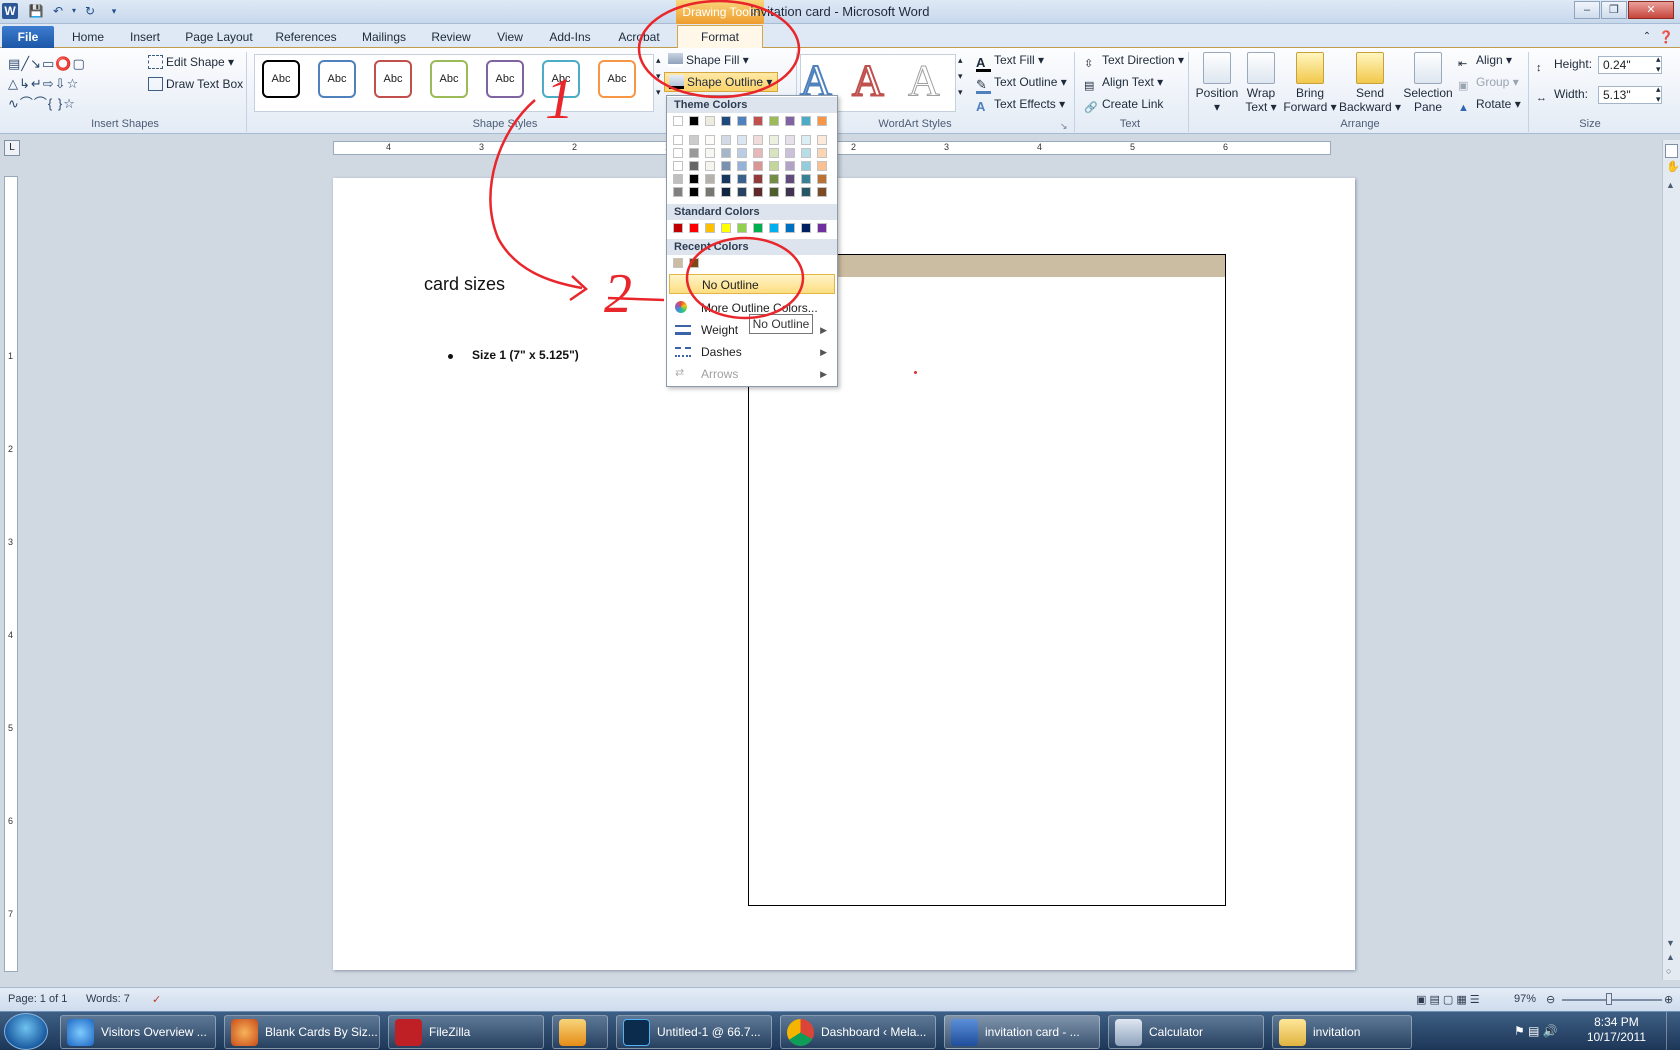 The width and height of the screenshot is (1680, 1050). What do you see at coordinates (384, 38) in the screenshot?
I see `tab-mailings: Mailings` at bounding box center [384, 38].